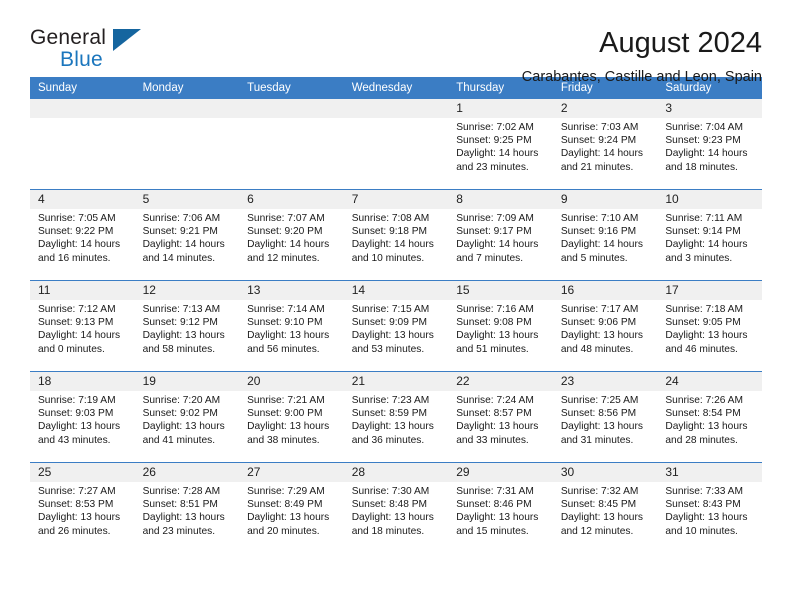 The image size is (792, 612). What do you see at coordinates (709, 472) in the screenshot?
I see `day-number: 31` at bounding box center [709, 472].